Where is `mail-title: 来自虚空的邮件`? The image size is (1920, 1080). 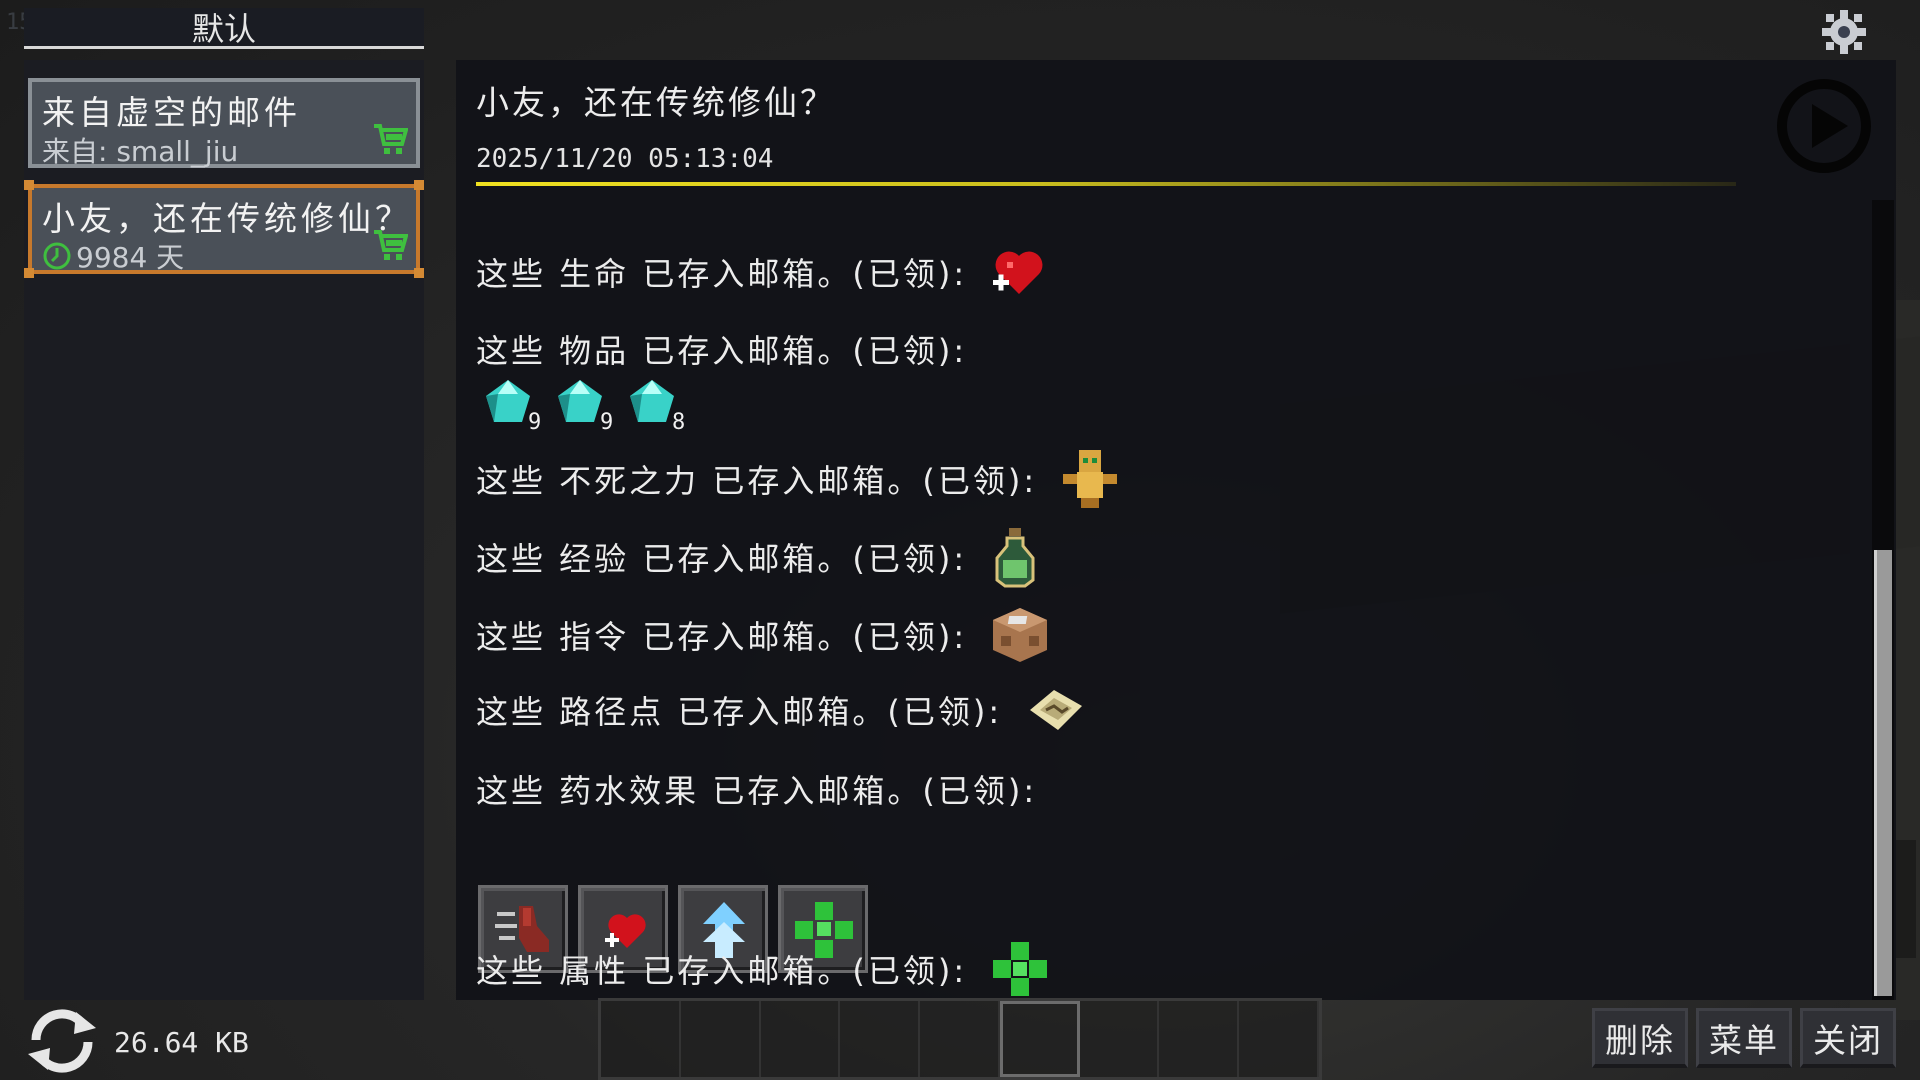
mail-title: 来自虚空的邮件 is located at coordinates (171, 112).